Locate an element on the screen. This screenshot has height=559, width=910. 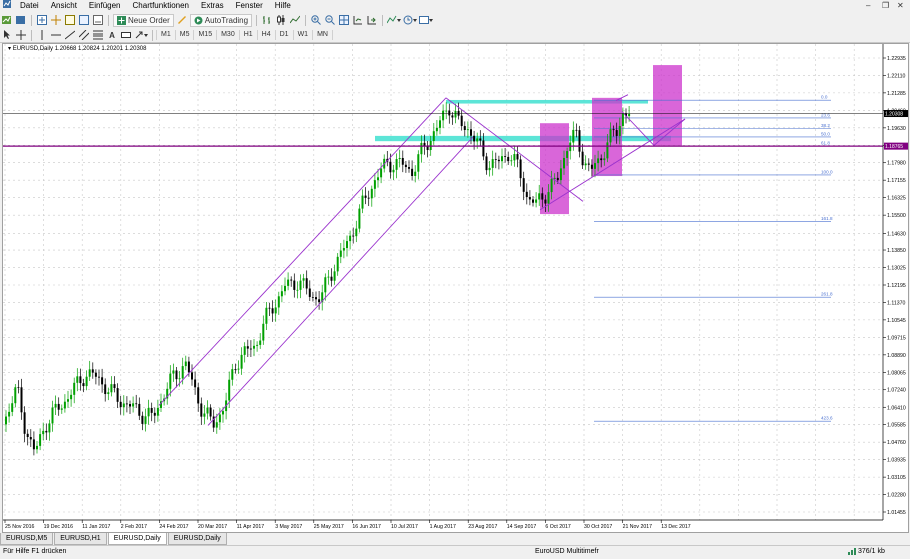
tab-eurusd-h1: EURUSD,H1 is located at coordinates (80, 539).